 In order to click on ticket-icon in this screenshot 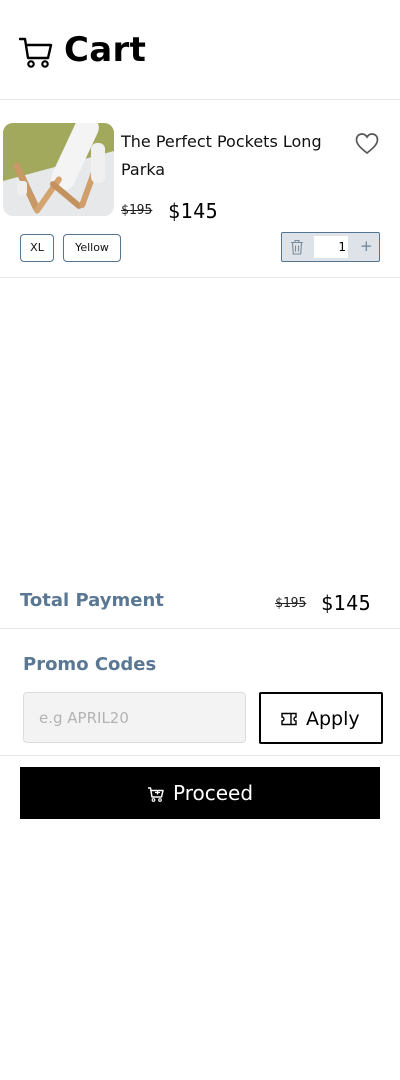, I will do `click(289, 719)`.